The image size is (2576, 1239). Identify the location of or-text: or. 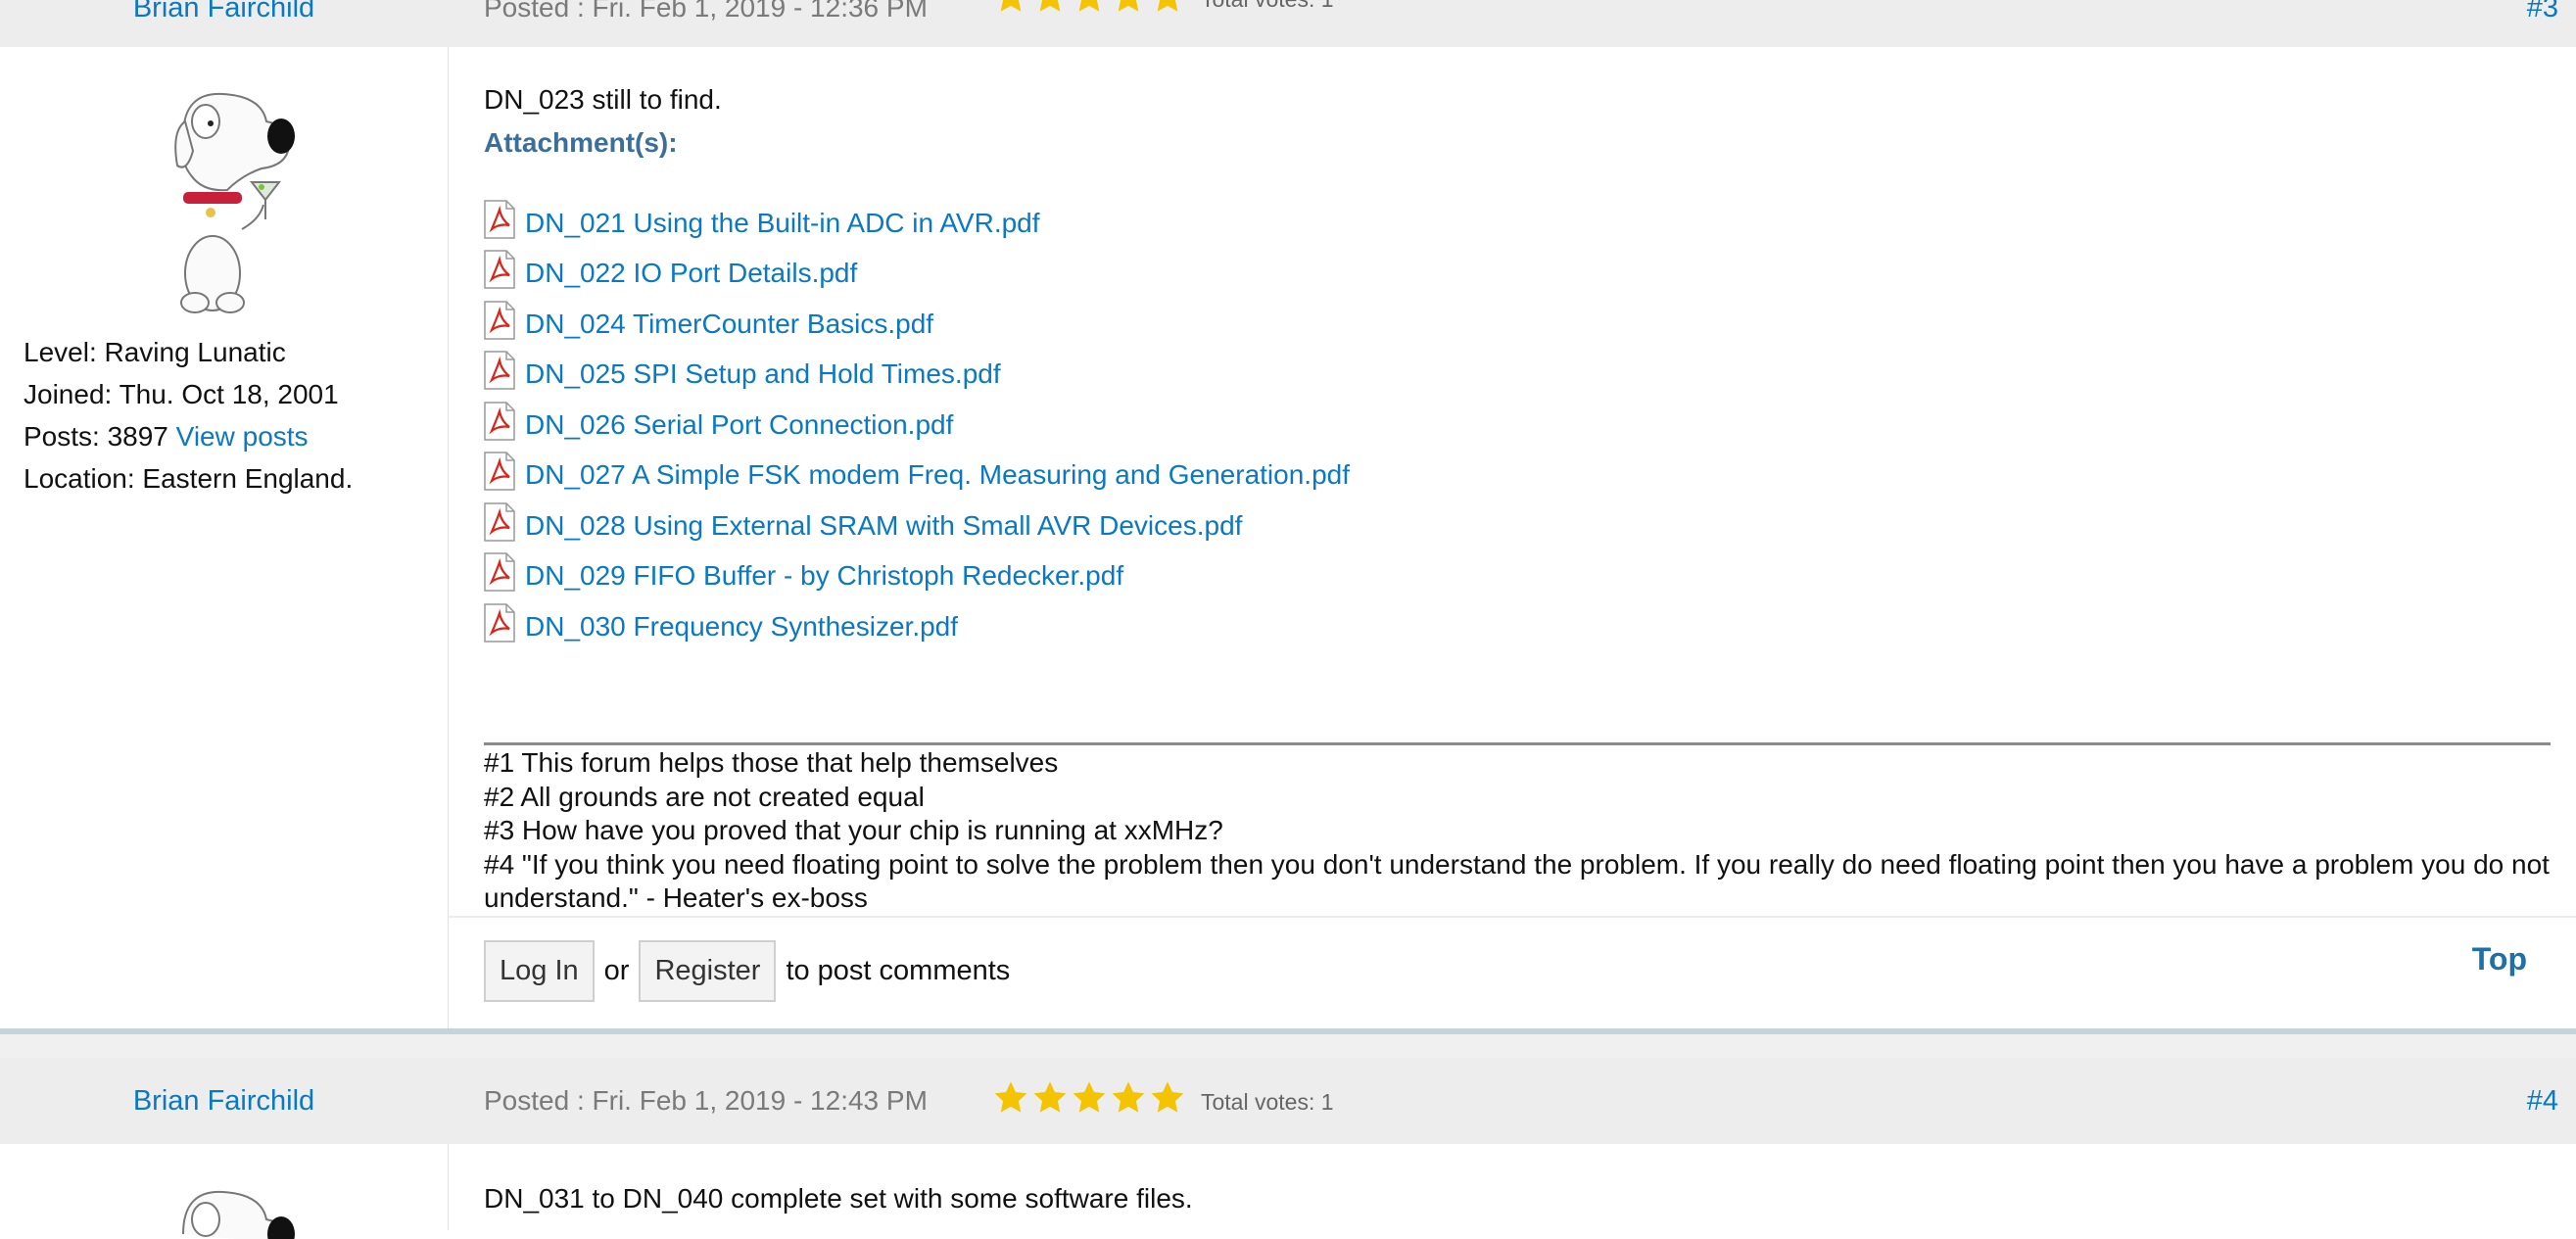
(616, 970).